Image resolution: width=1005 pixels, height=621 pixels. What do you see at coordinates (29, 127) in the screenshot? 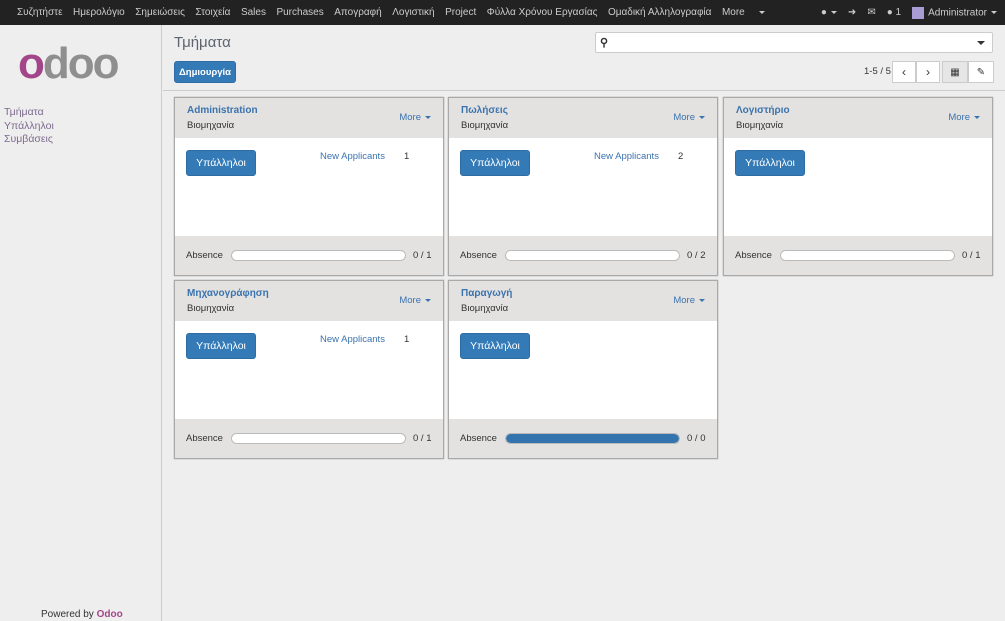
I see `sidebar-item-employees: Υπάλληλοι` at bounding box center [29, 127].